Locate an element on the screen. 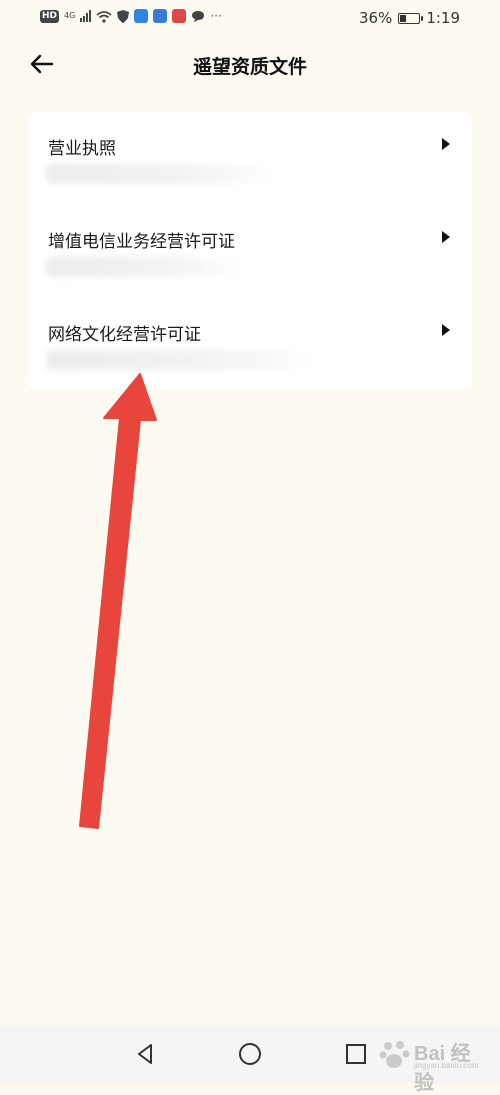 This screenshot has height=1095, width=500. baidu-watermark: Bai 经验 jingyan.baidu.com is located at coordinates (431, 1063).